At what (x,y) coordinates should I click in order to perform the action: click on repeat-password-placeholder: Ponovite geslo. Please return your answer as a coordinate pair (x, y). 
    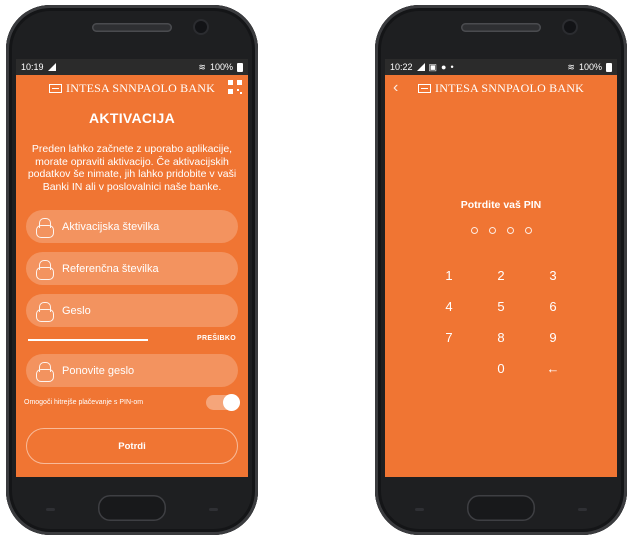
    Looking at the image, I should click on (98, 370).